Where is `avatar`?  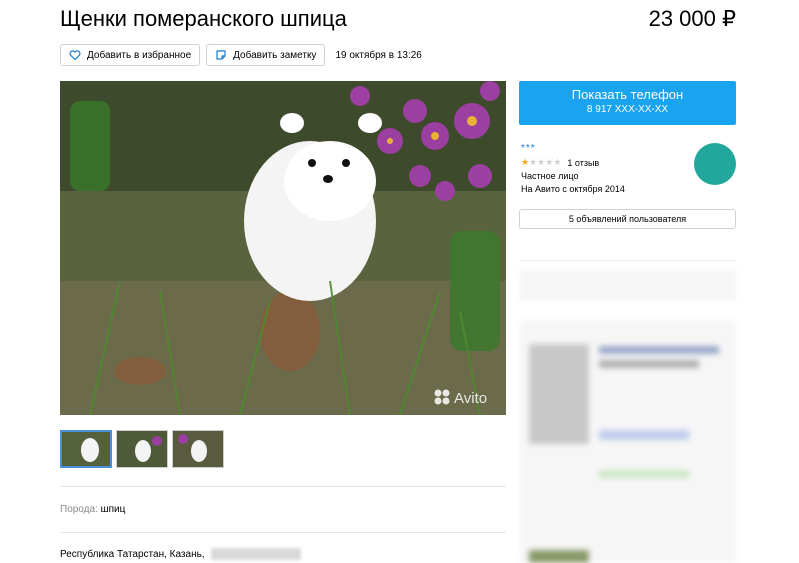 avatar is located at coordinates (715, 164).